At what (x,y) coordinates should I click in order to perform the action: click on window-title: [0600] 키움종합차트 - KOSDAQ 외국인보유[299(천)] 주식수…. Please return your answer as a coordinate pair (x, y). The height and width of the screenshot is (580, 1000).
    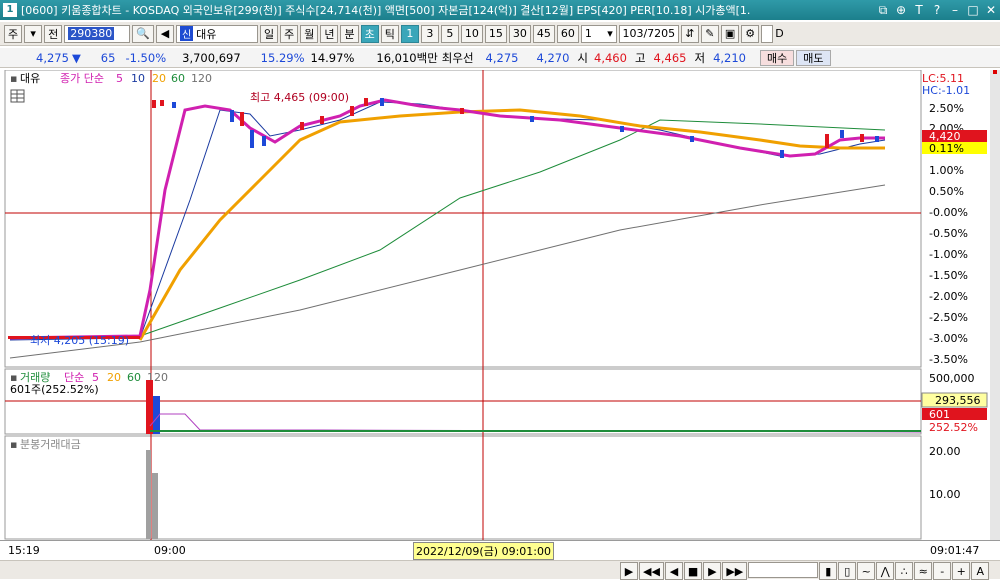
    Looking at the image, I should click on (386, 10).